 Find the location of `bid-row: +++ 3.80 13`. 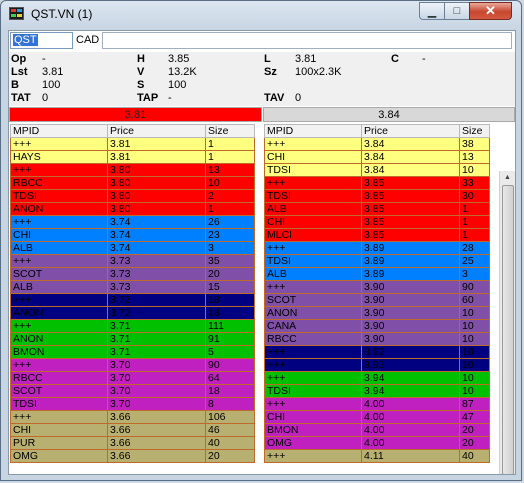

bid-row: +++ 3.80 13 is located at coordinates (132, 170).